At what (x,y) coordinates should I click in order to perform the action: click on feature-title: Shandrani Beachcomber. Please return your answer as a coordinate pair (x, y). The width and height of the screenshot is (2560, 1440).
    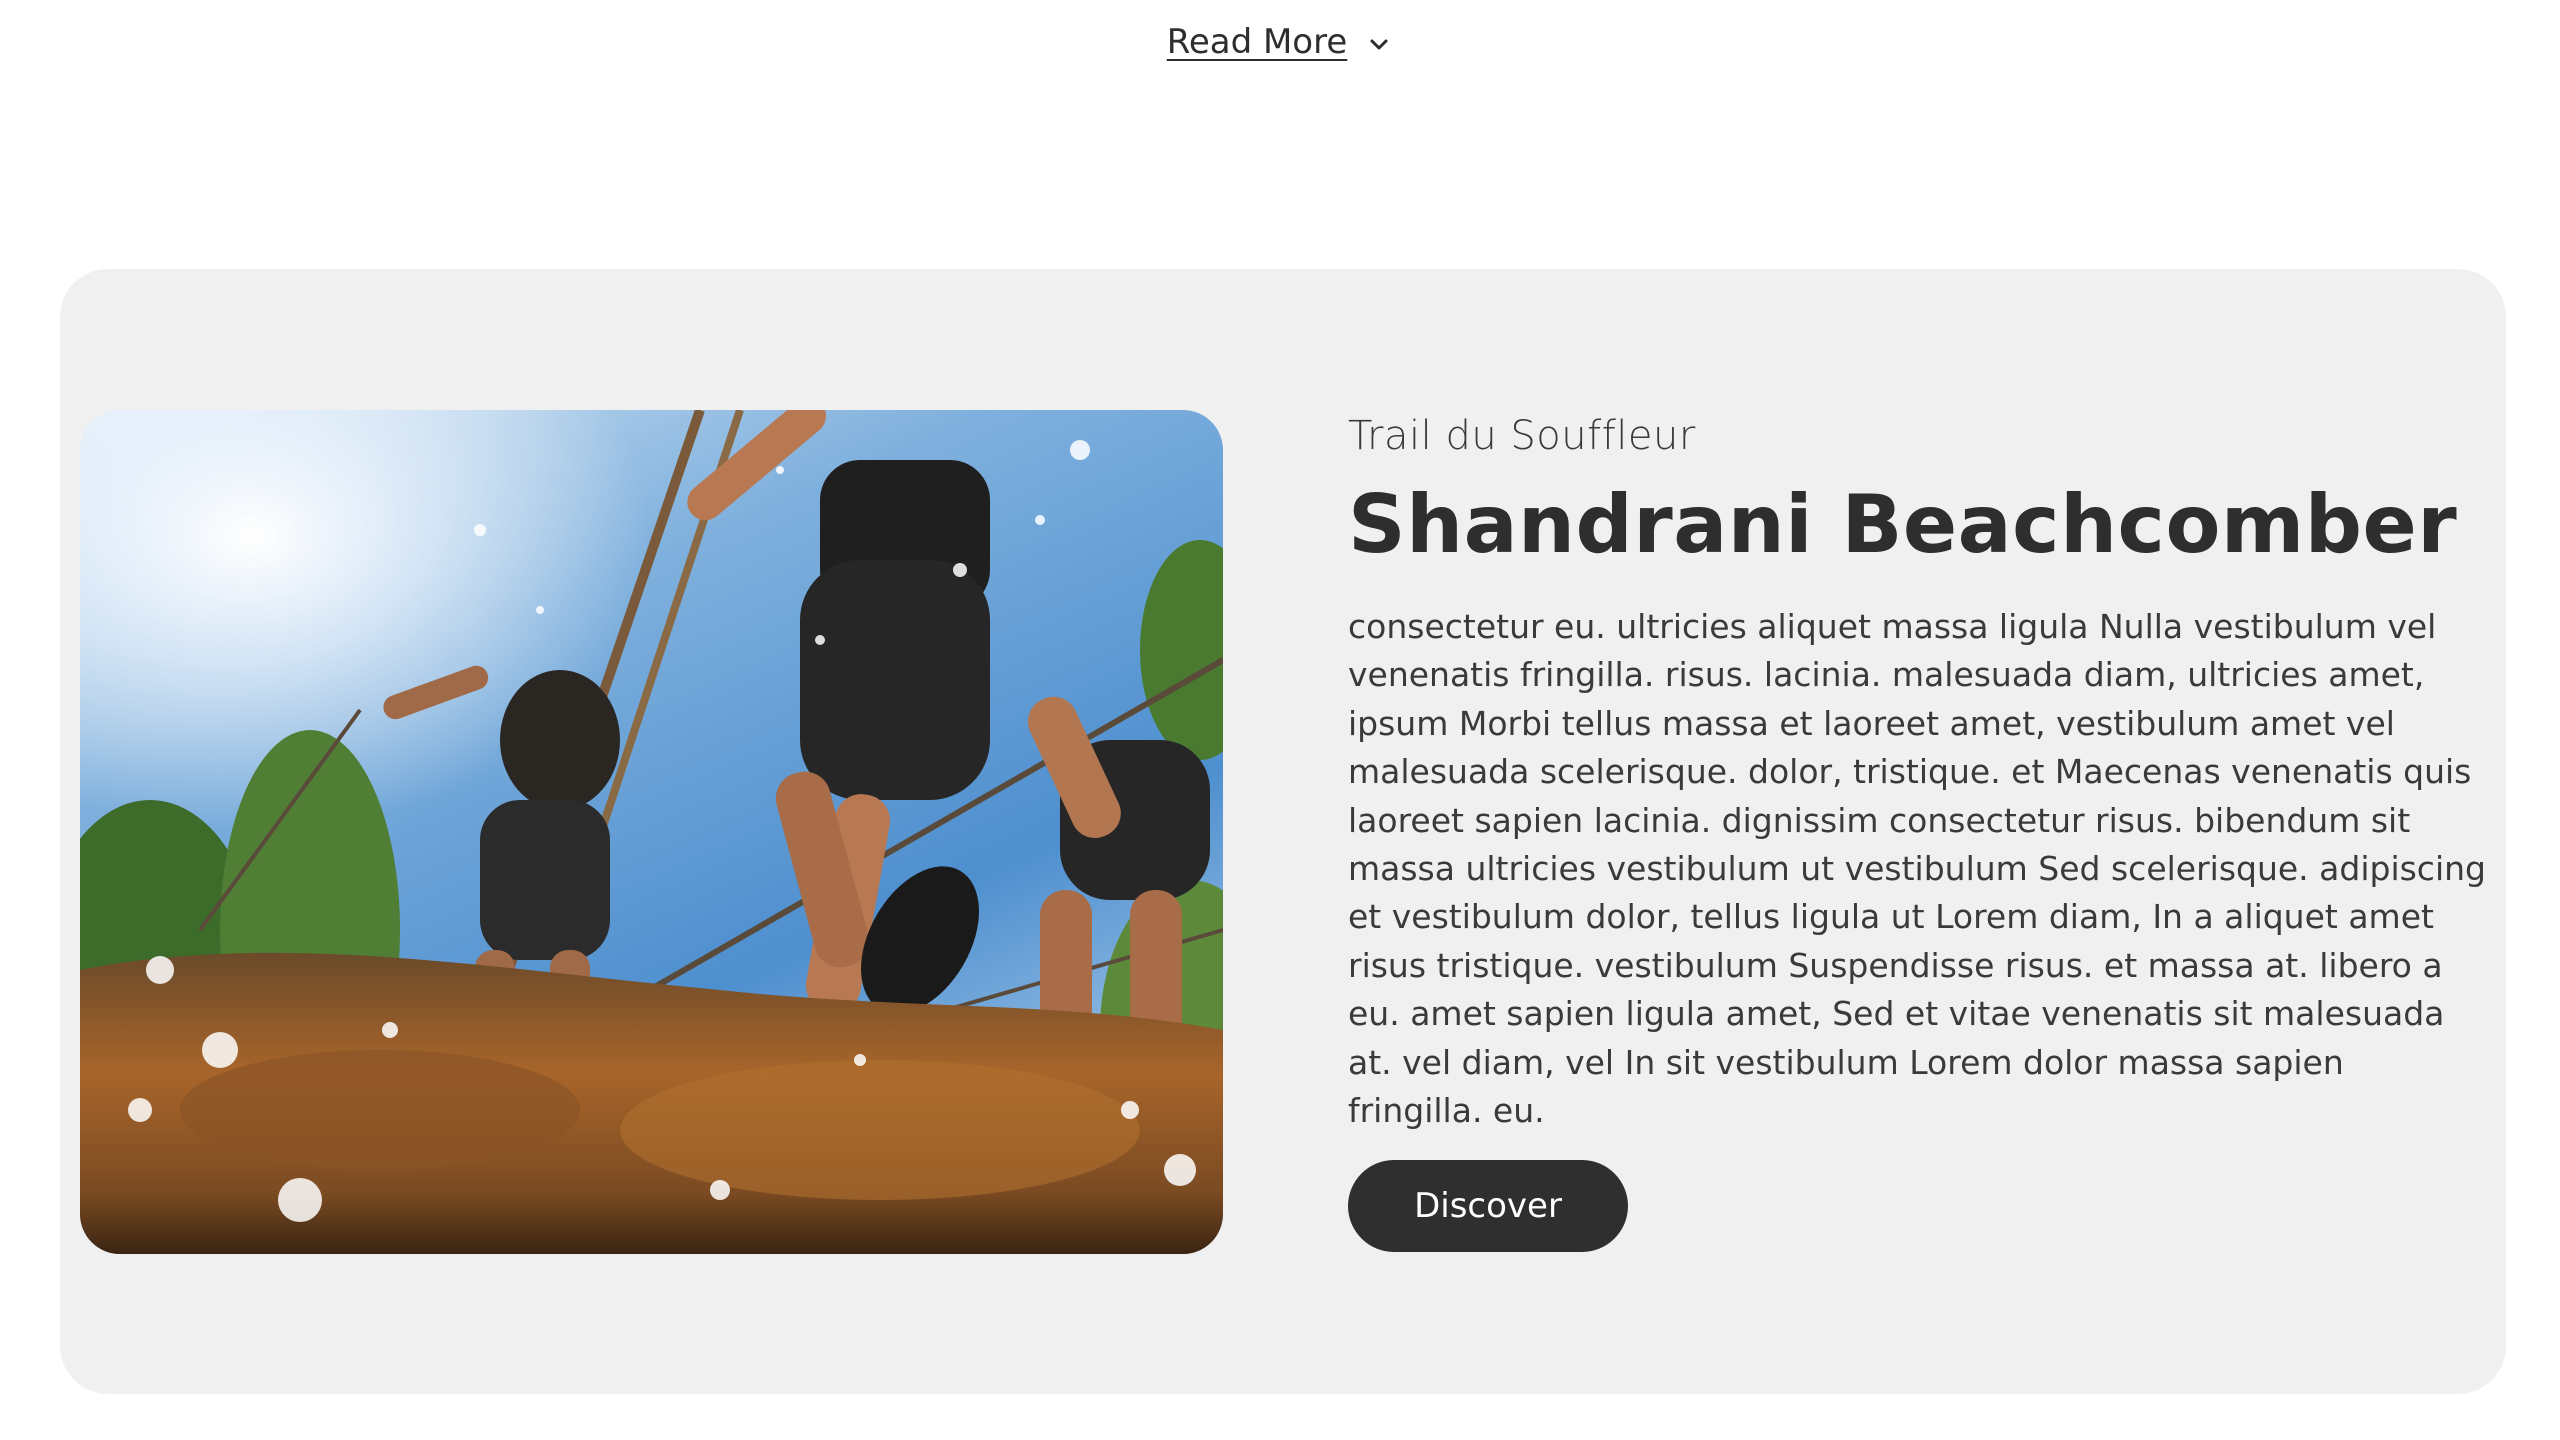
    Looking at the image, I should click on (1903, 524).